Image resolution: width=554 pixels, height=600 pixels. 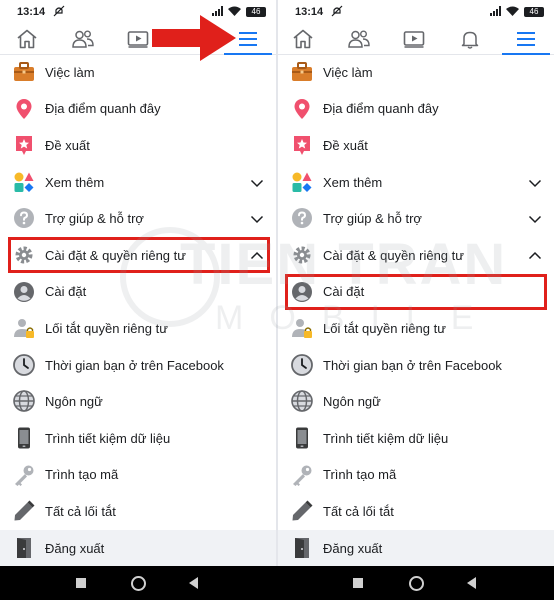 I want to click on bell-icon, so click(x=470, y=40).